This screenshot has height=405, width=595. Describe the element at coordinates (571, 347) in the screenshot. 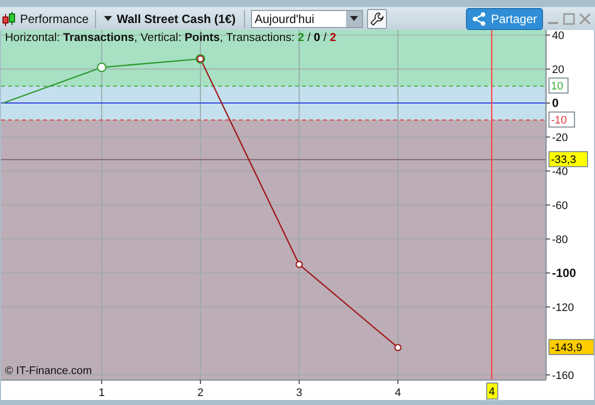

I see `value-badge: -143,9` at that location.